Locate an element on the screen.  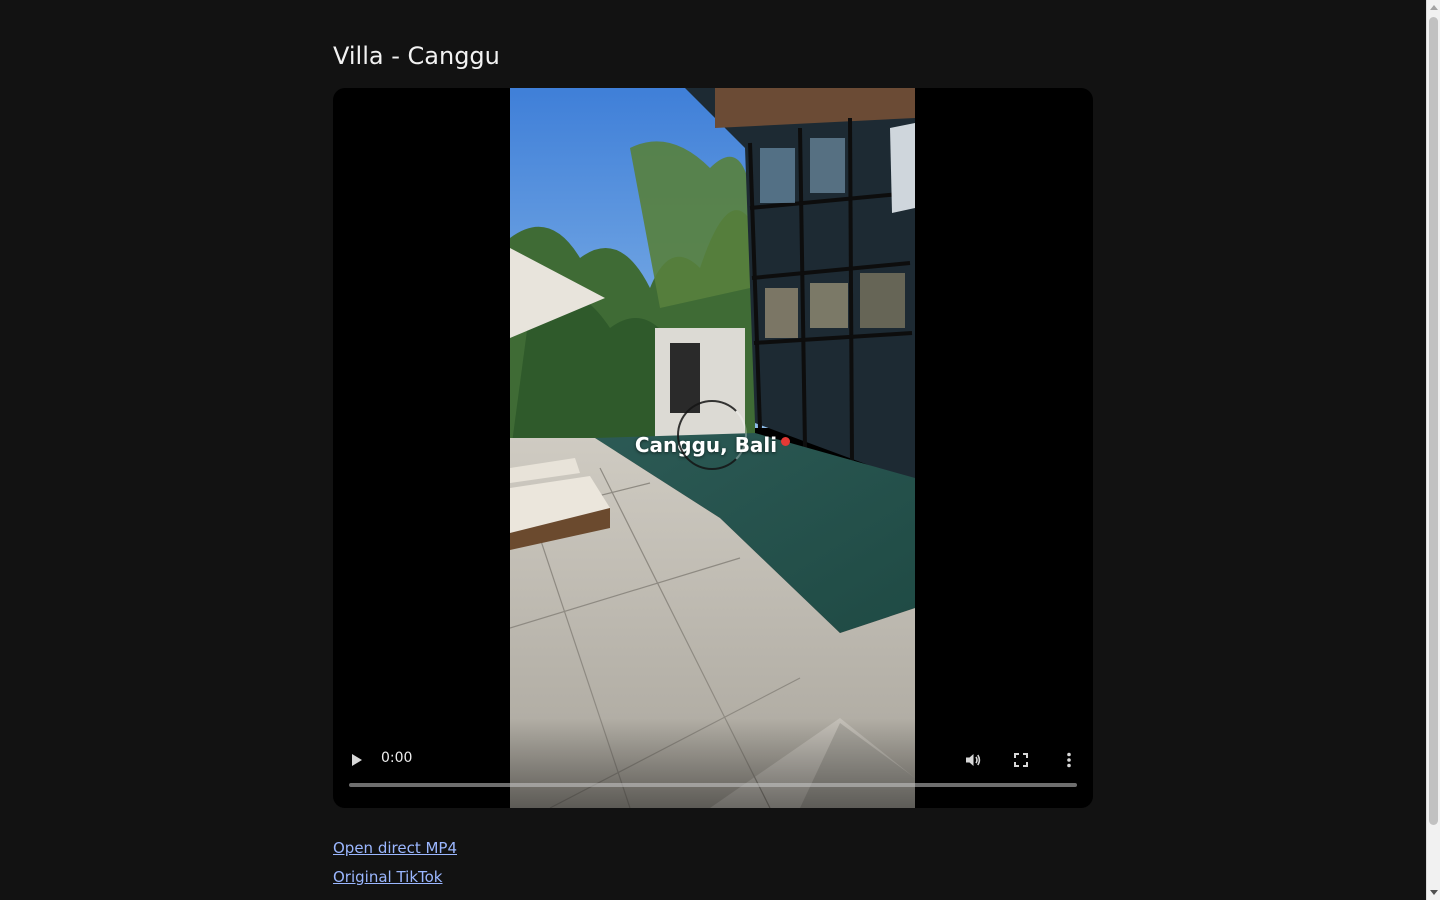
page-scrollbar is located at coordinates (1433, 450).